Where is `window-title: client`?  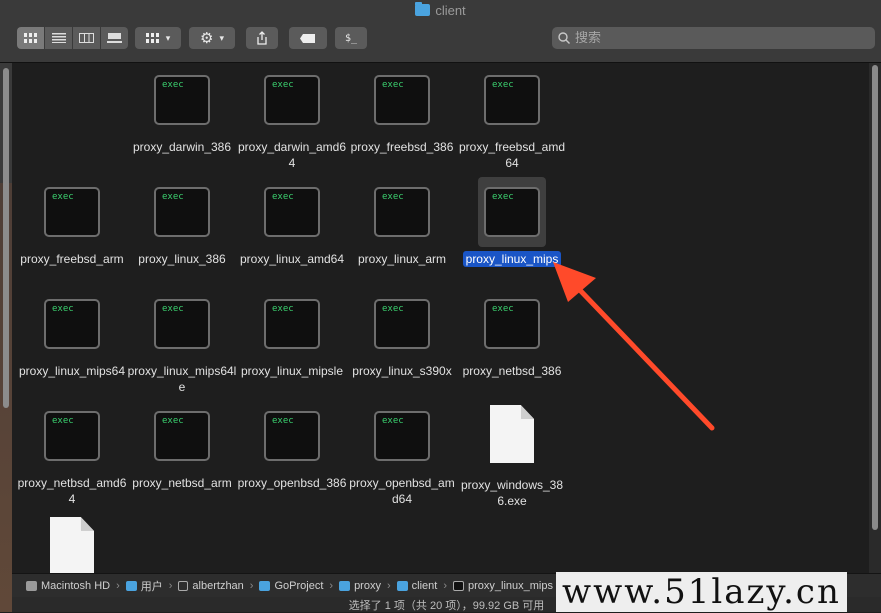 window-title: client is located at coordinates (440, 10).